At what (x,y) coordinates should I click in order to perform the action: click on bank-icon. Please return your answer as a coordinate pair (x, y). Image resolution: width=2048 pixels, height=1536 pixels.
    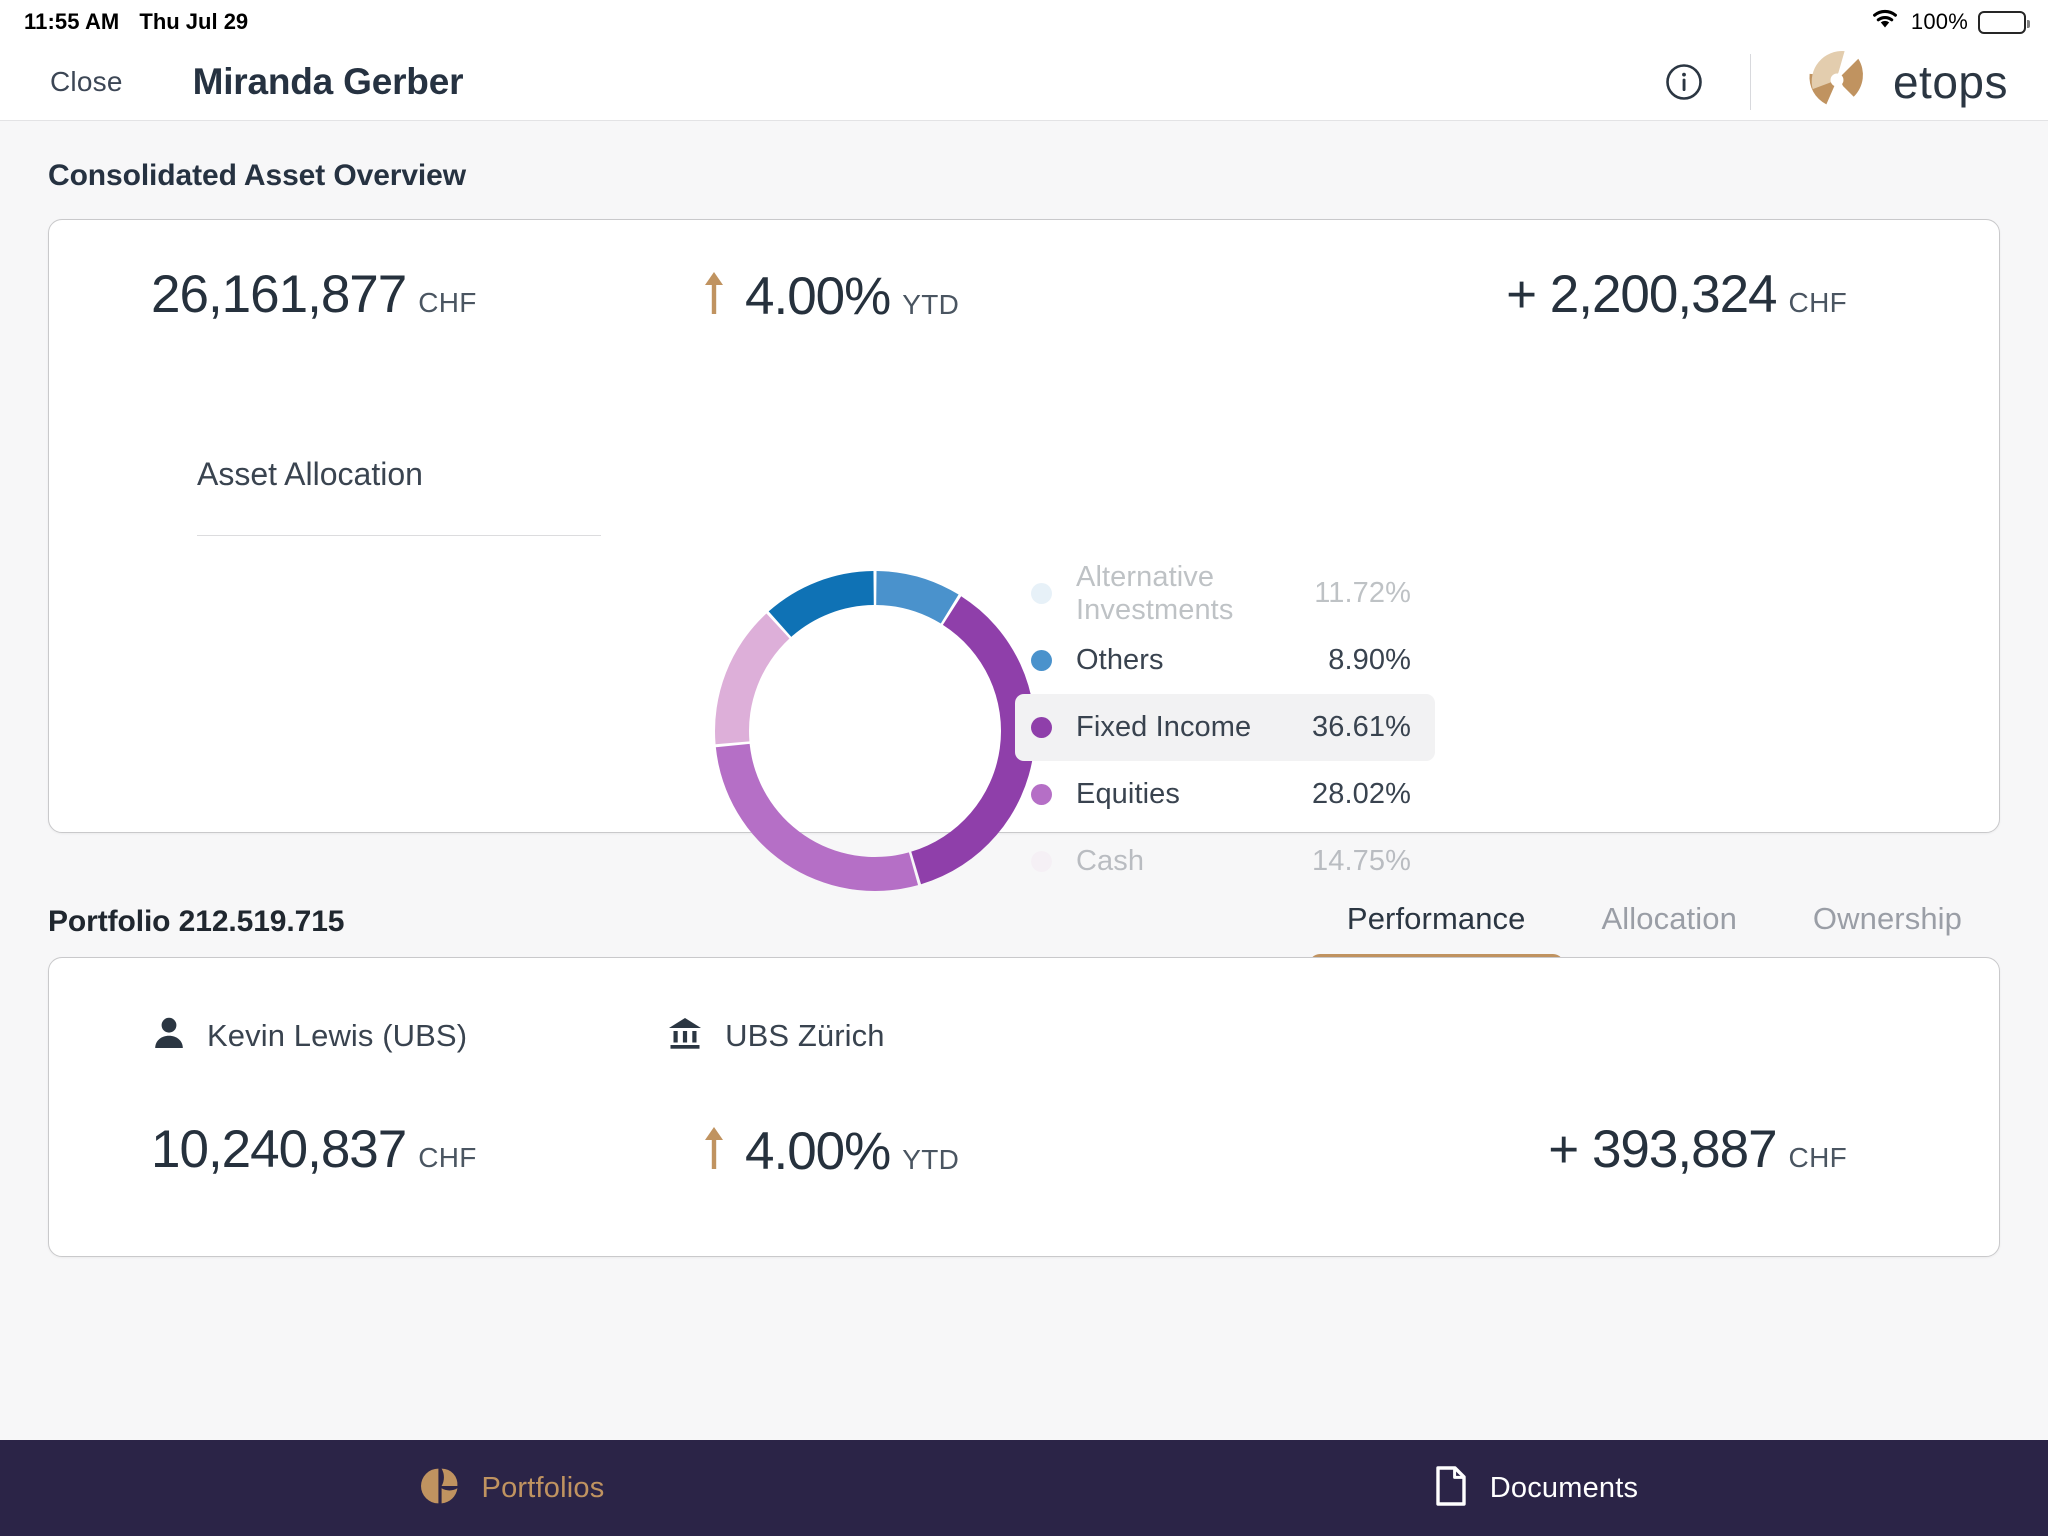
    Looking at the image, I should click on (685, 1035).